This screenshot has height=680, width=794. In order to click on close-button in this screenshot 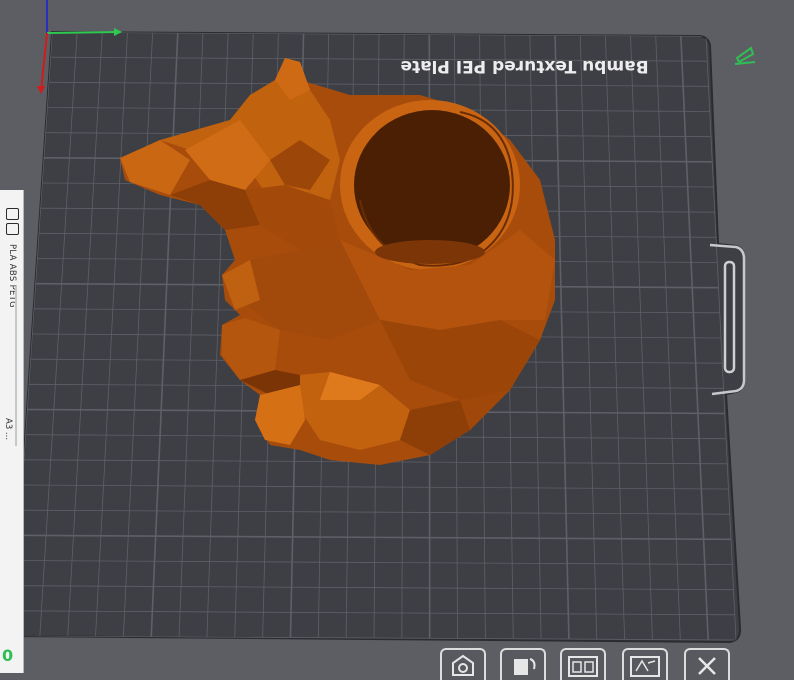, I will do `click(707, 664)`.